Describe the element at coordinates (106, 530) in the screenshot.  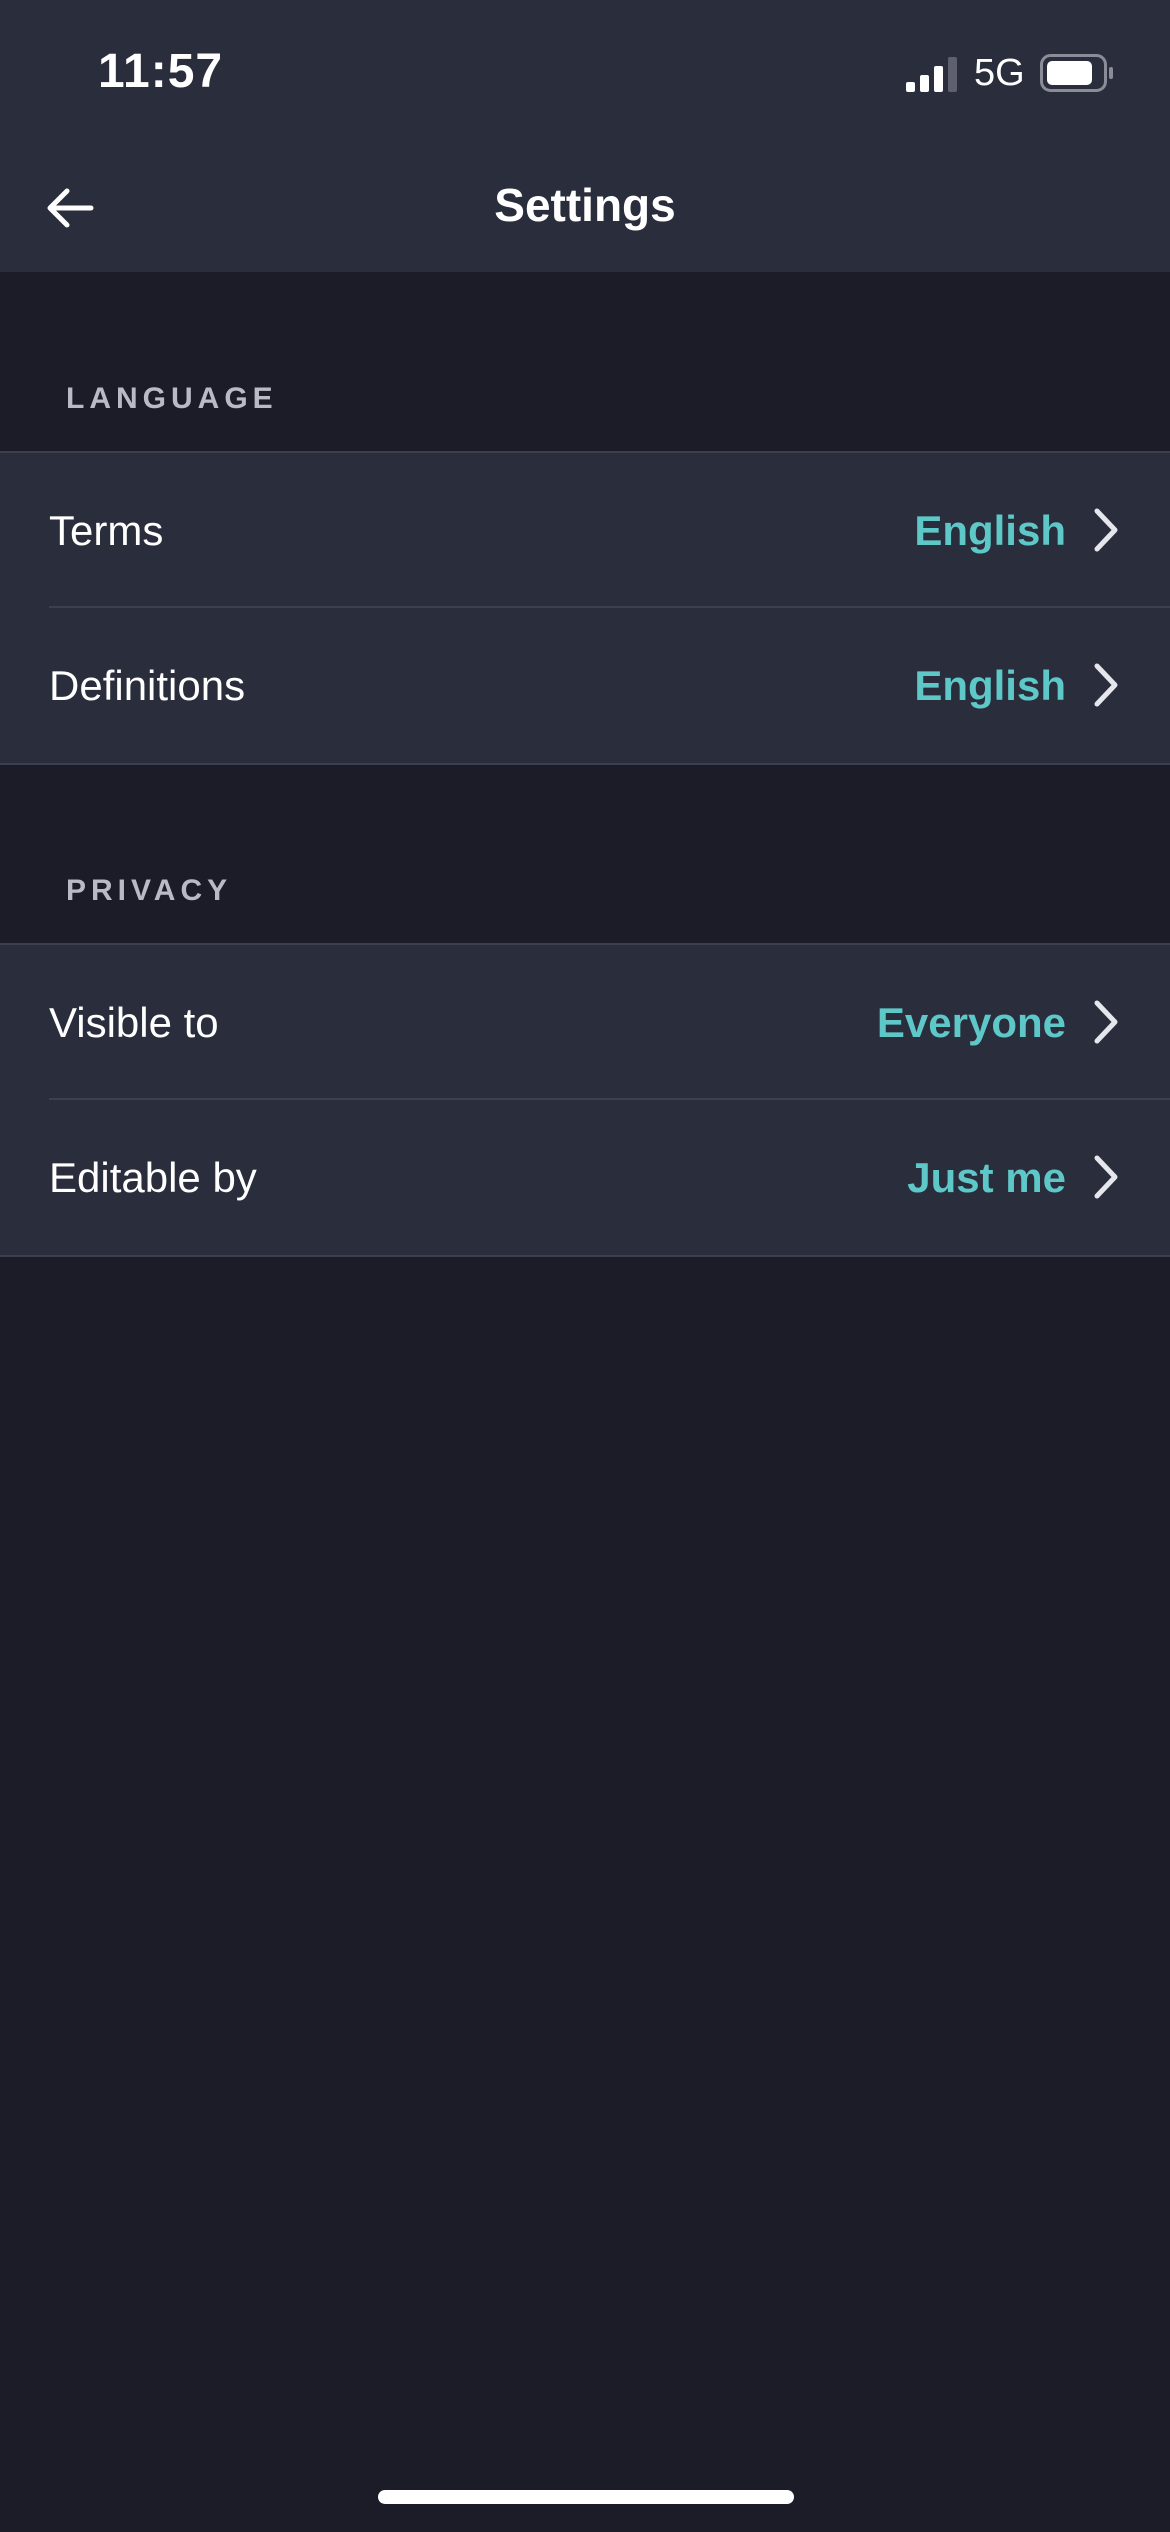
I see `row-label: Terms` at that location.